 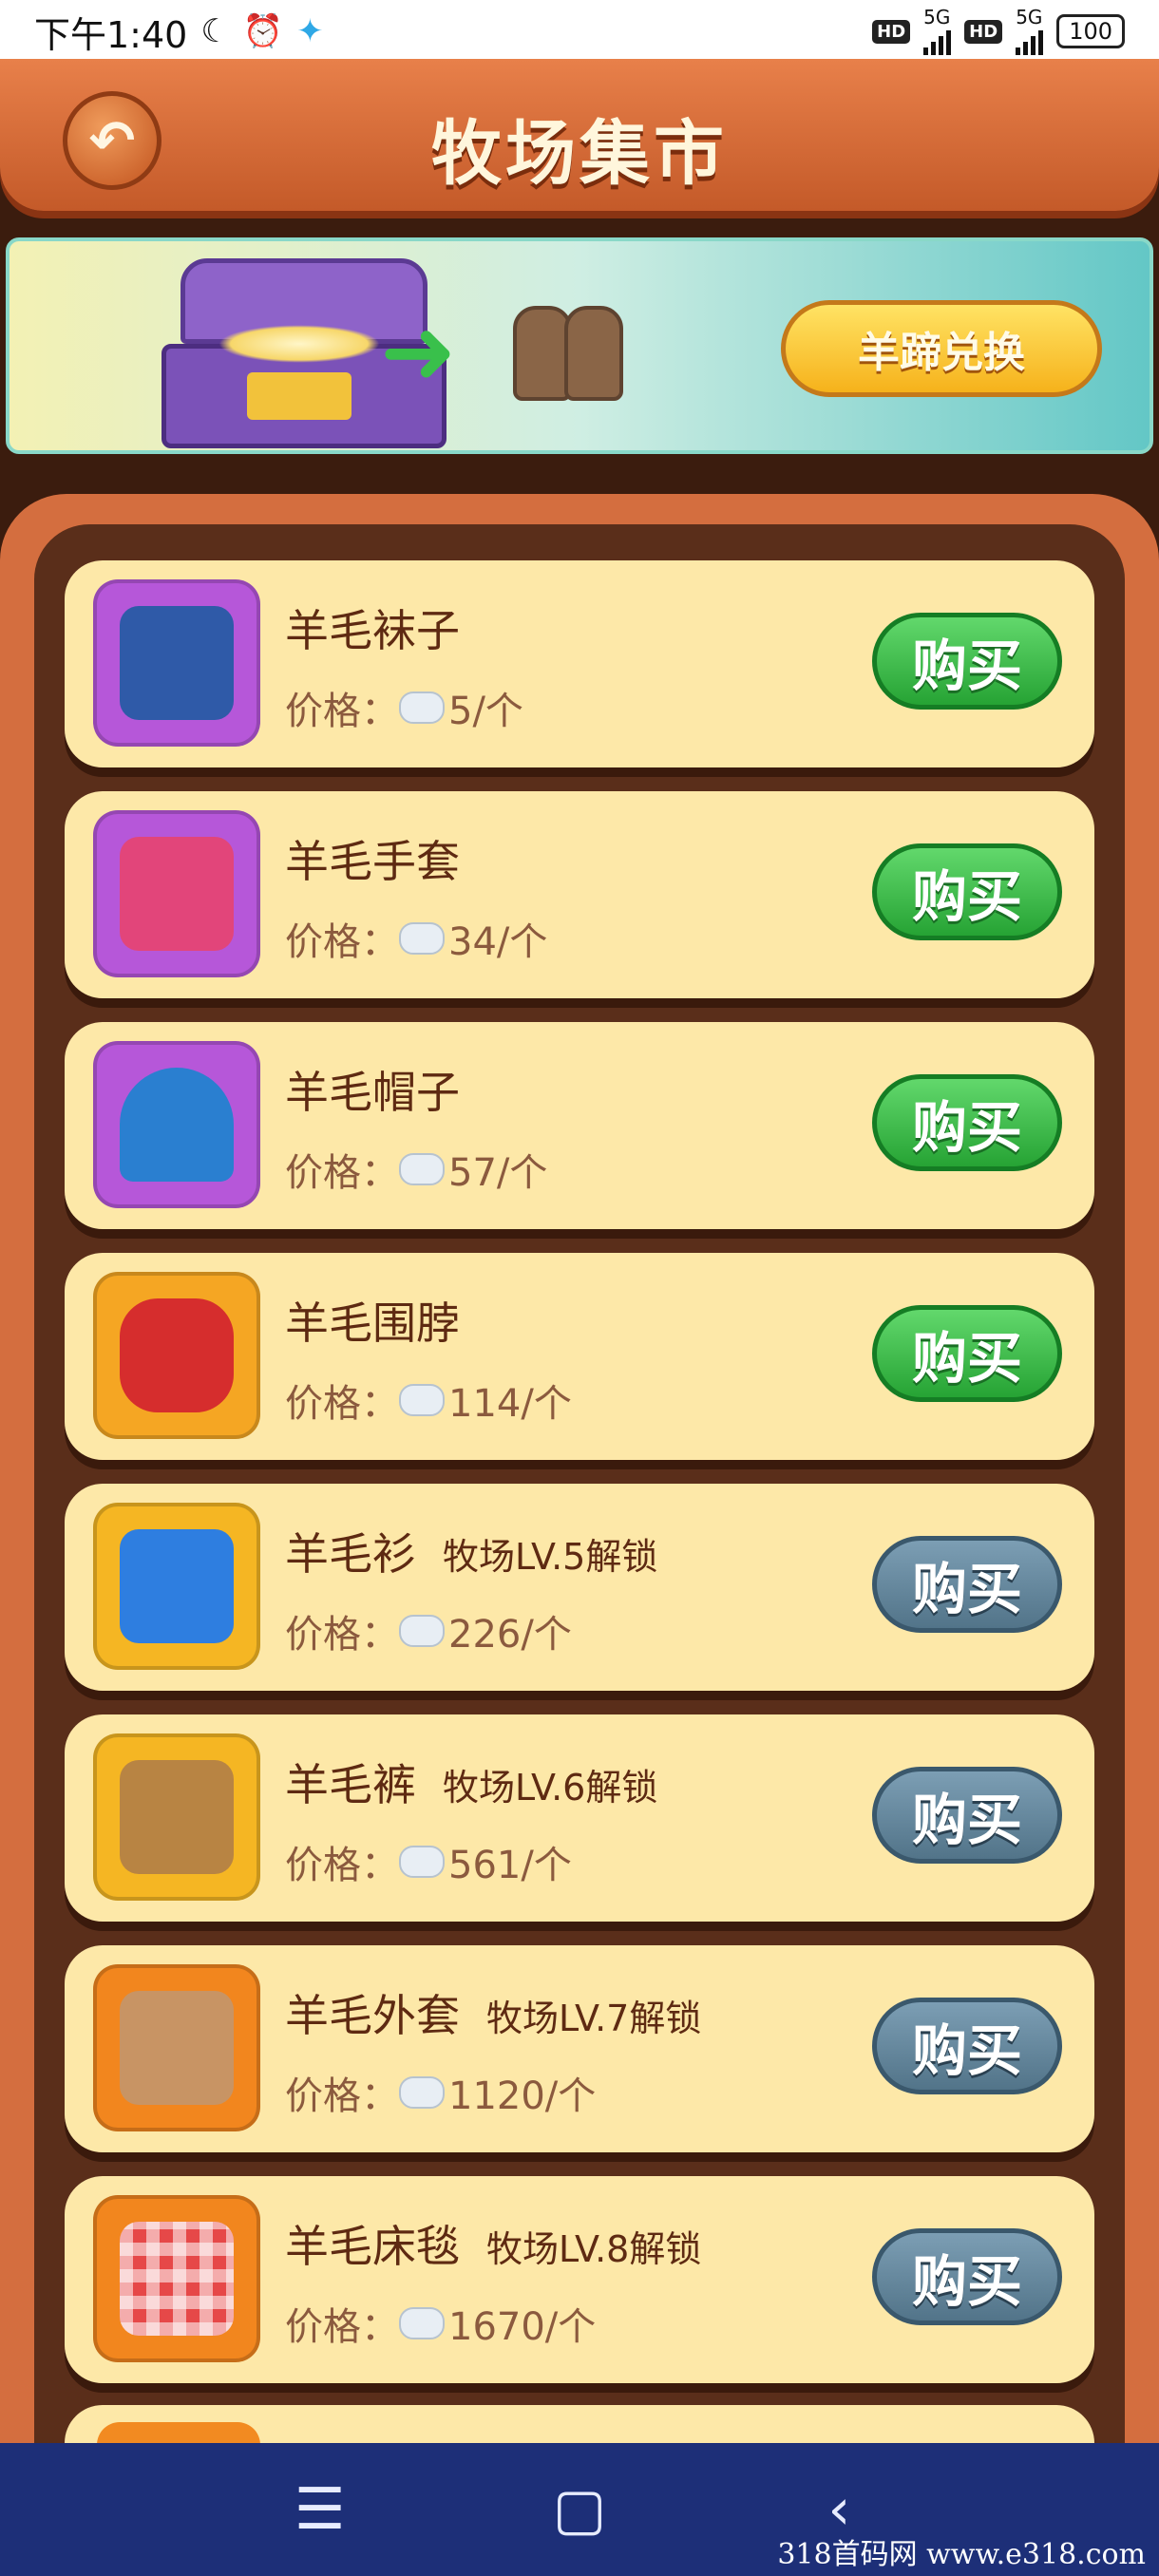 What do you see at coordinates (372, 630) in the screenshot?
I see `item-name: 羊毛袜子` at bounding box center [372, 630].